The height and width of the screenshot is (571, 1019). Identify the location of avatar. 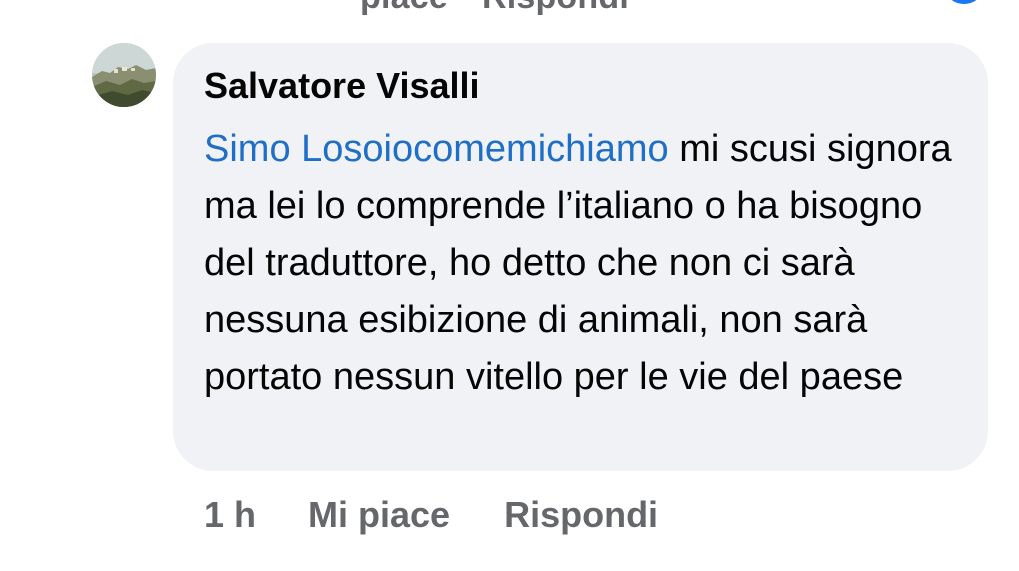
(124, 75).